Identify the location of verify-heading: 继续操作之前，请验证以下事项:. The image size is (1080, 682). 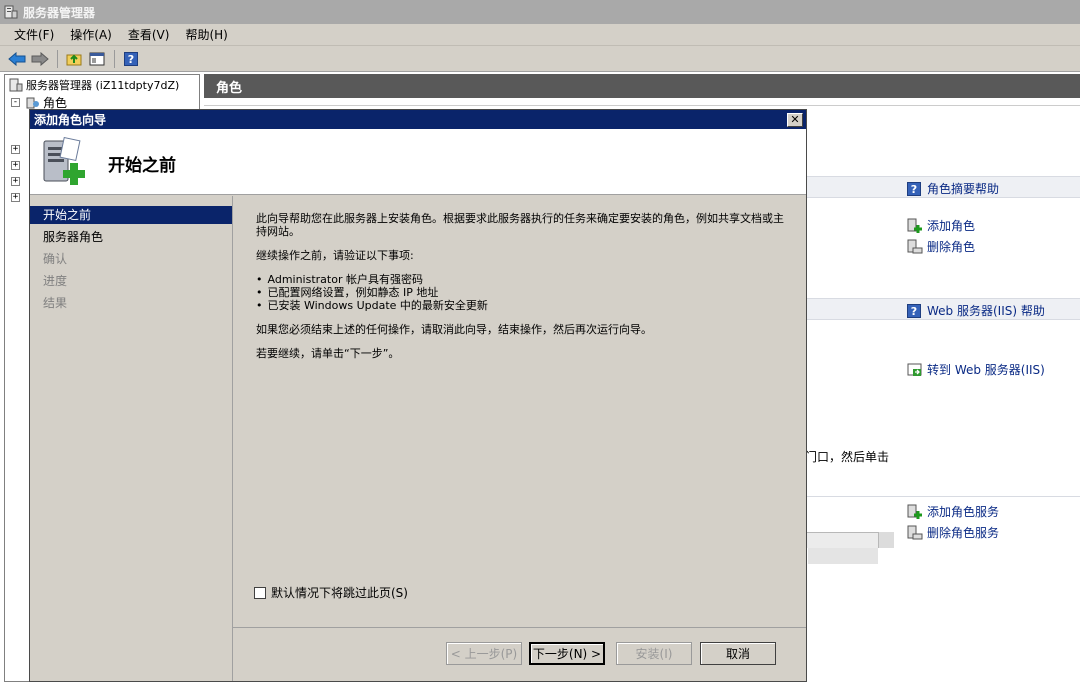
(335, 255).